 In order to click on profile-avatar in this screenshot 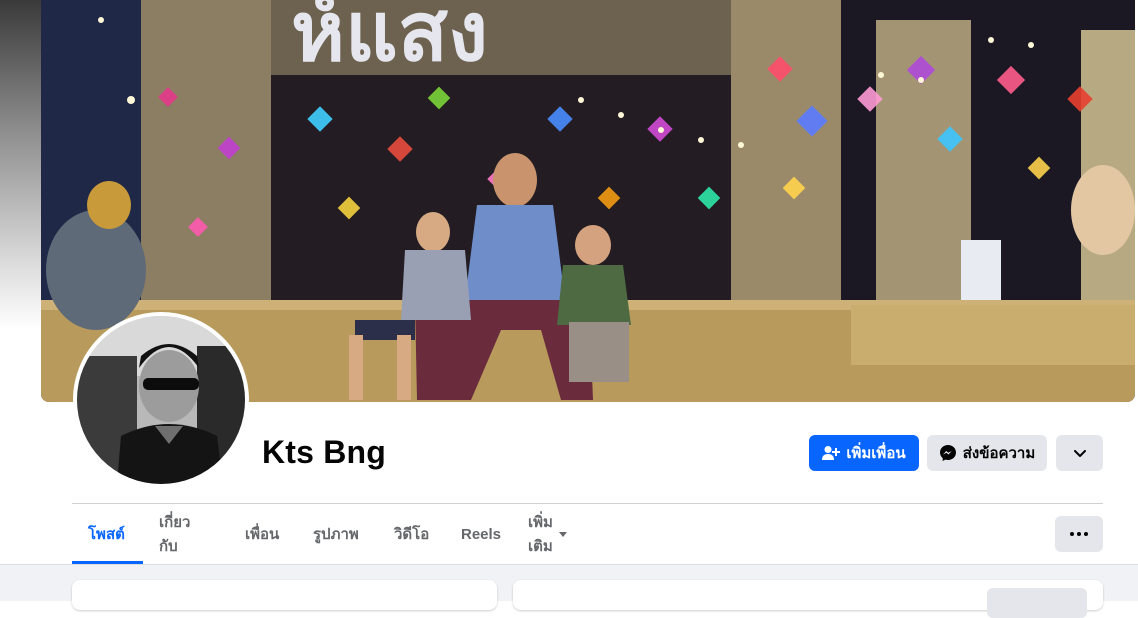, I will do `click(161, 400)`.